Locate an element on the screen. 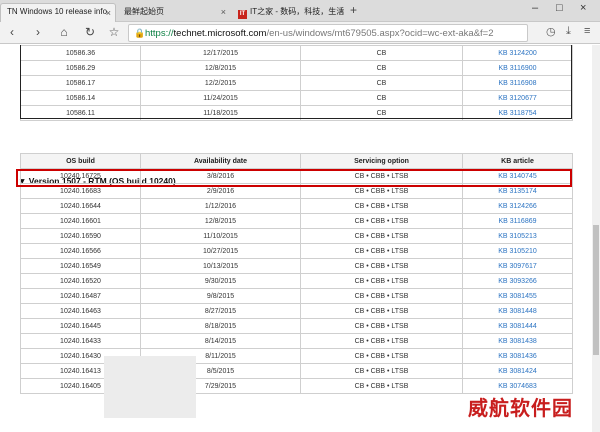  maximize-icon: □ is located at coordinates (559, 8).